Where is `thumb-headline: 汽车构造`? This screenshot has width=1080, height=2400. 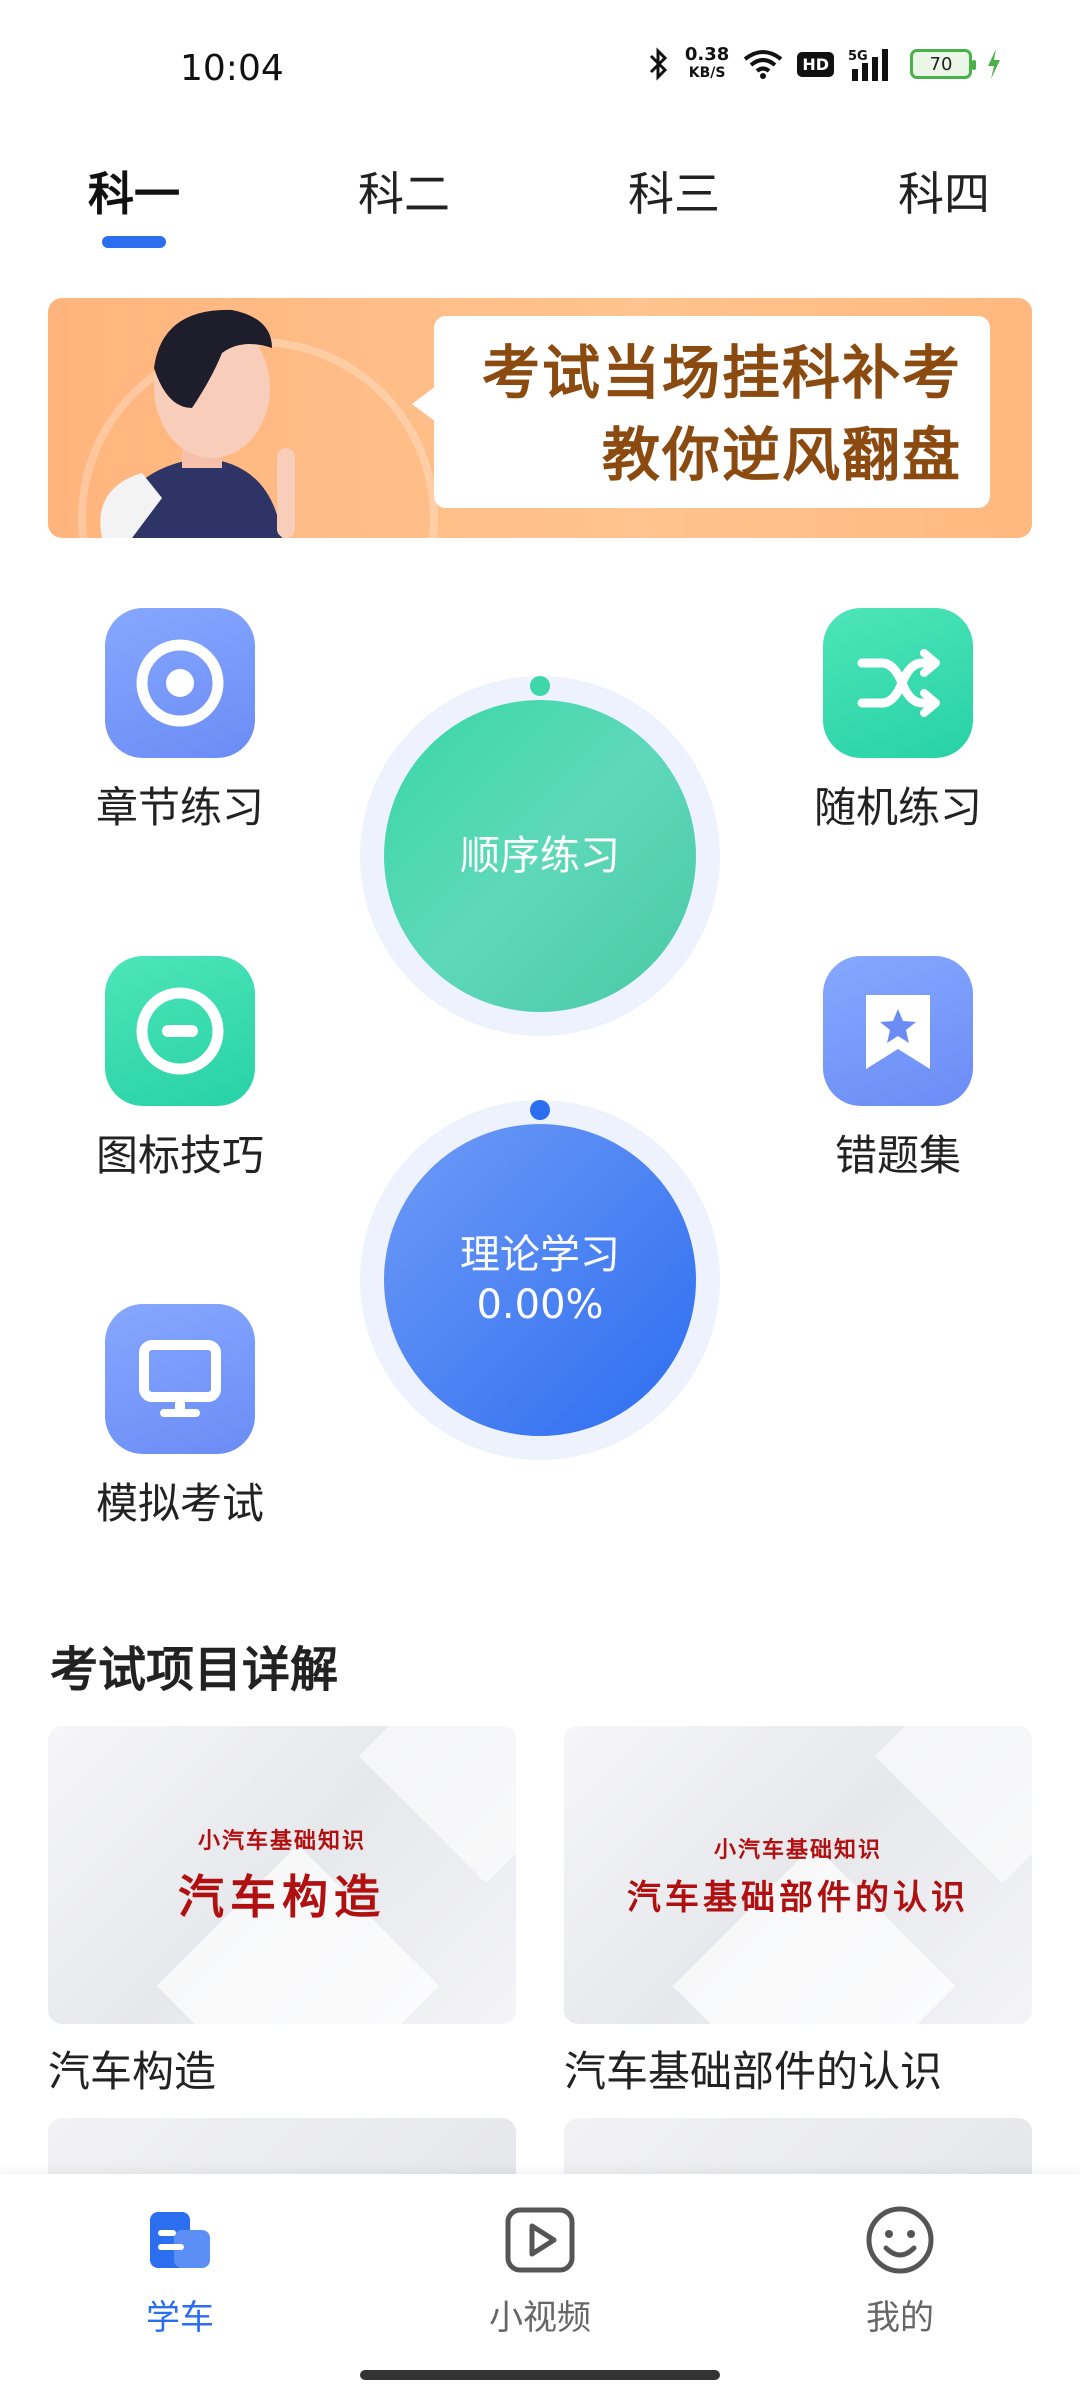
thumb-headline: 汽车构造 is located at coordinates (282, 1897).